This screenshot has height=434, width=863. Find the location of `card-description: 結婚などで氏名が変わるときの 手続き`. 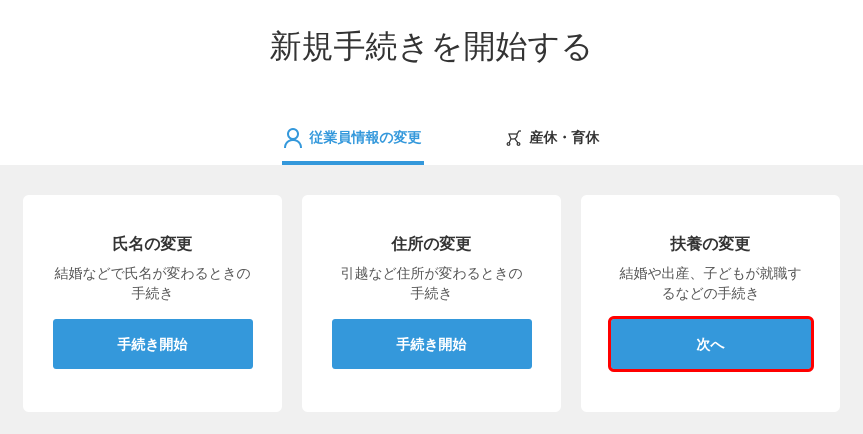

card-description: 結婚などで氏名が変わるときの 手続き is located at coordinates (152, 283).